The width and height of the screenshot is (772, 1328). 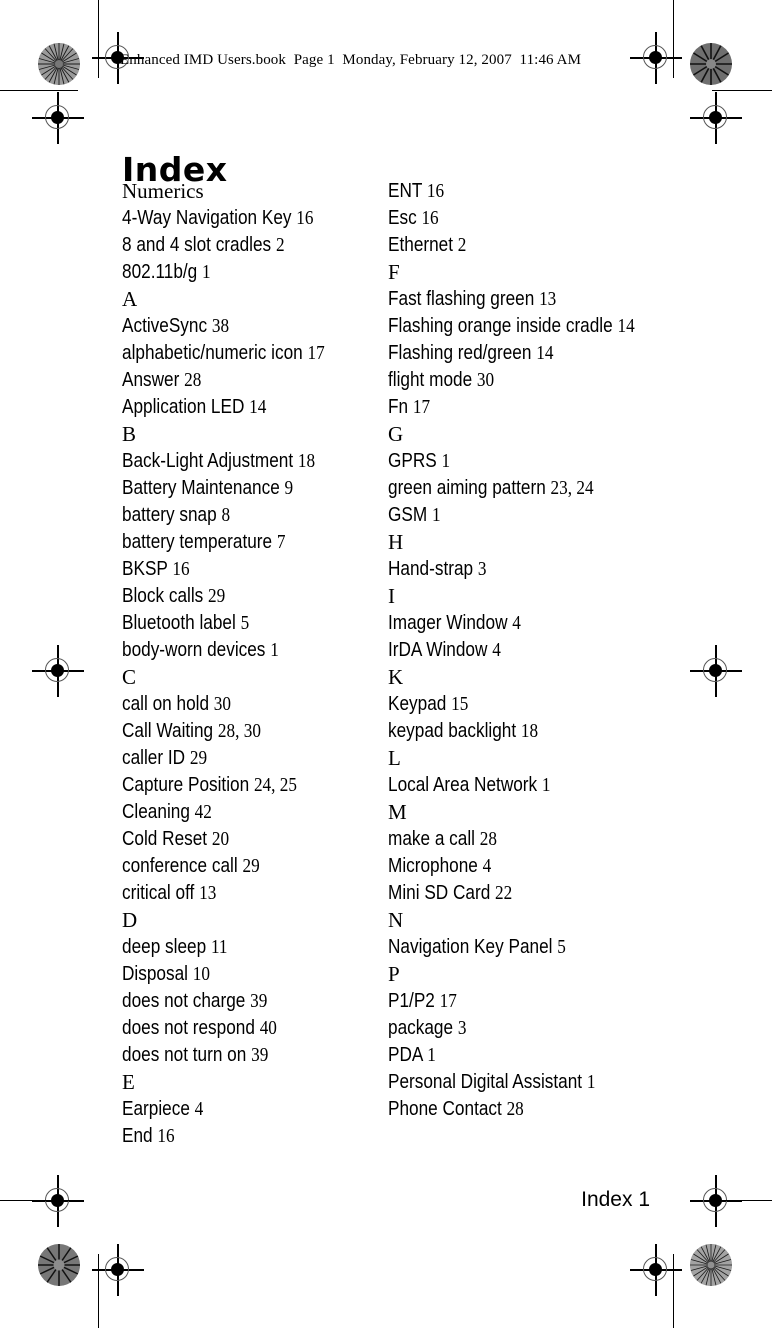 I want to click on index-entry-pages: 17, so click(x=316, y=353).